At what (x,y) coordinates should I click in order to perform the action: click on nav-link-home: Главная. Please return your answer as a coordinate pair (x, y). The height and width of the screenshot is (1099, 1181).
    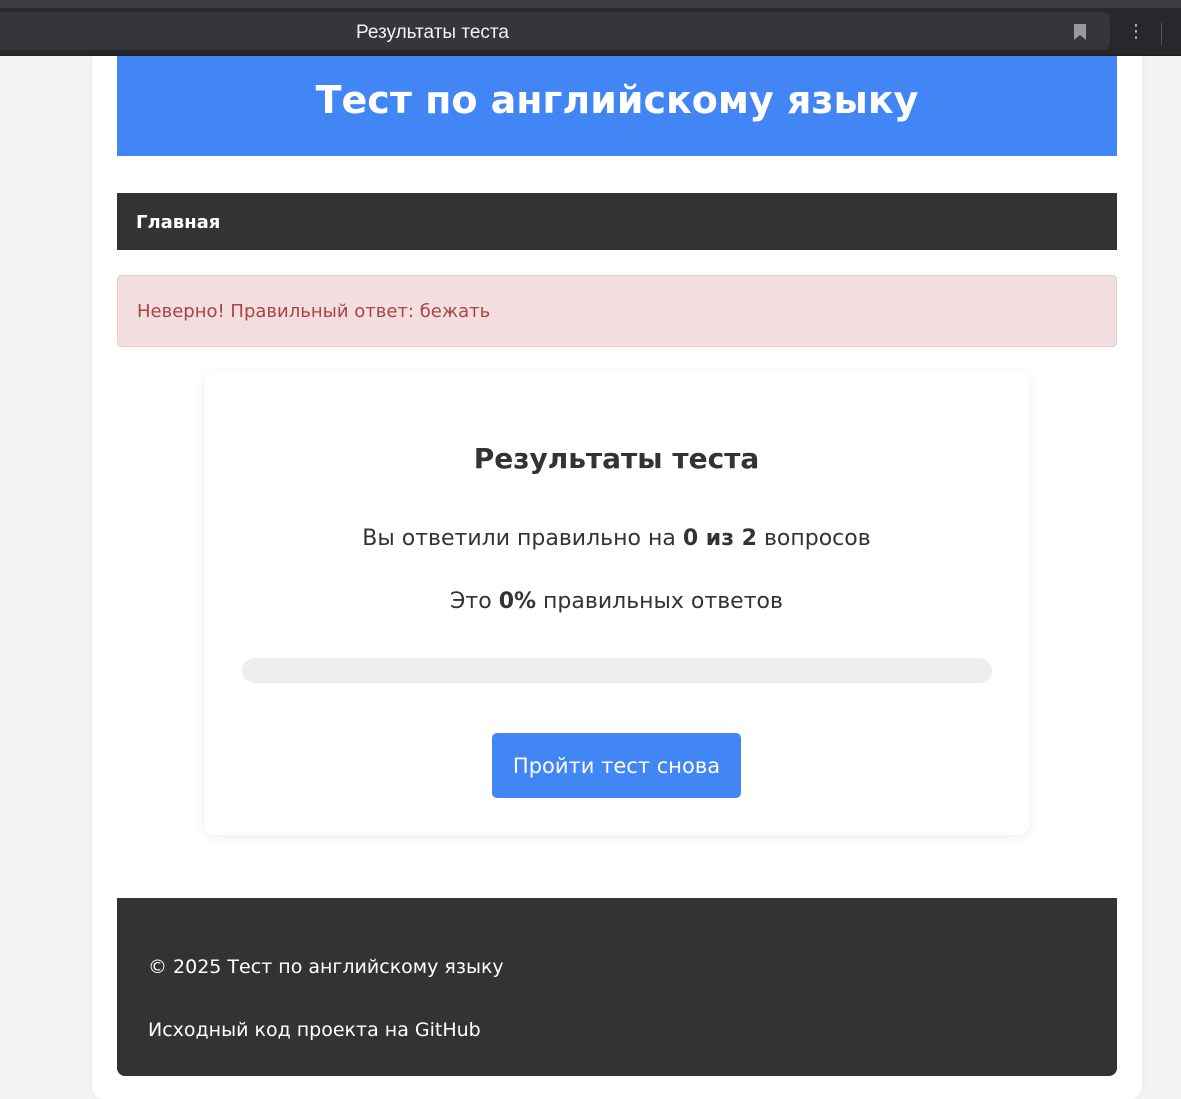
    Looking at the image, I should click on (178, 222).